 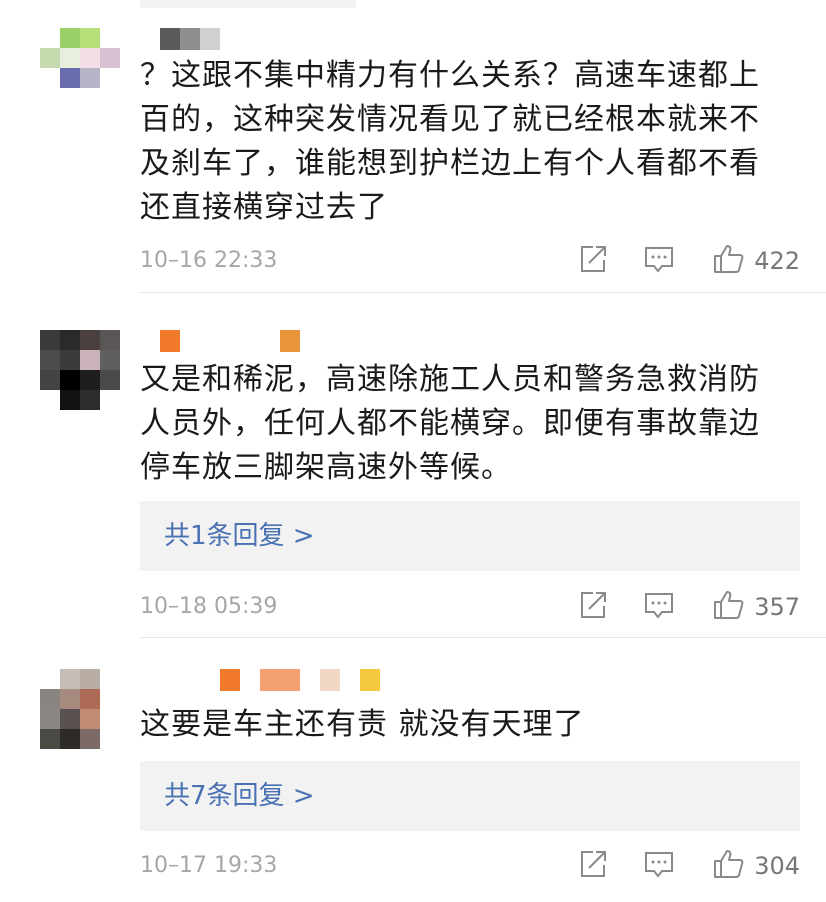 What do you see at coordinates (470, 796) in the screenshot?
I see `view-replies-button: 共7条回复 >` at bounding box center [470, 796].